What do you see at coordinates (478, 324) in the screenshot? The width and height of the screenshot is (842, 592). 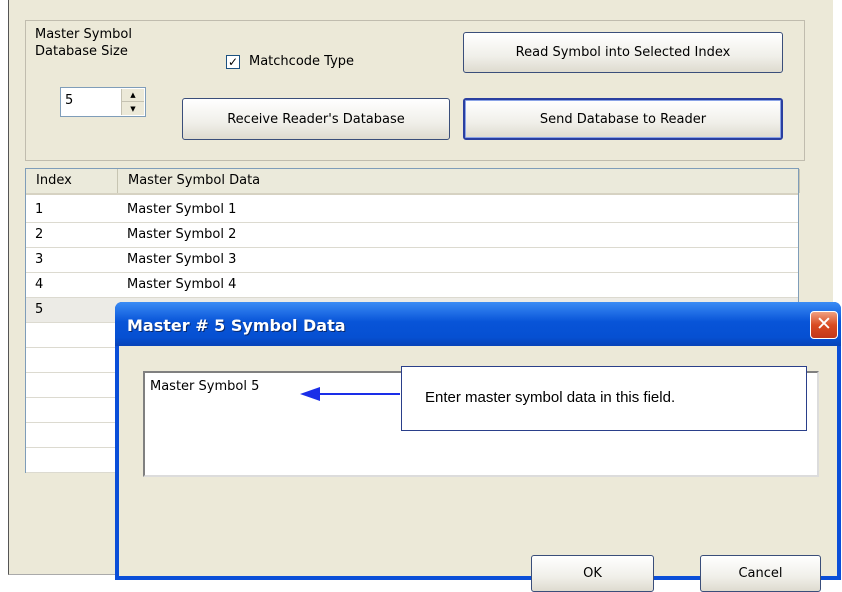 I see `dialog-titlebar: Master # 5 Symbol Data ✕` at bounding box center [478, 324].